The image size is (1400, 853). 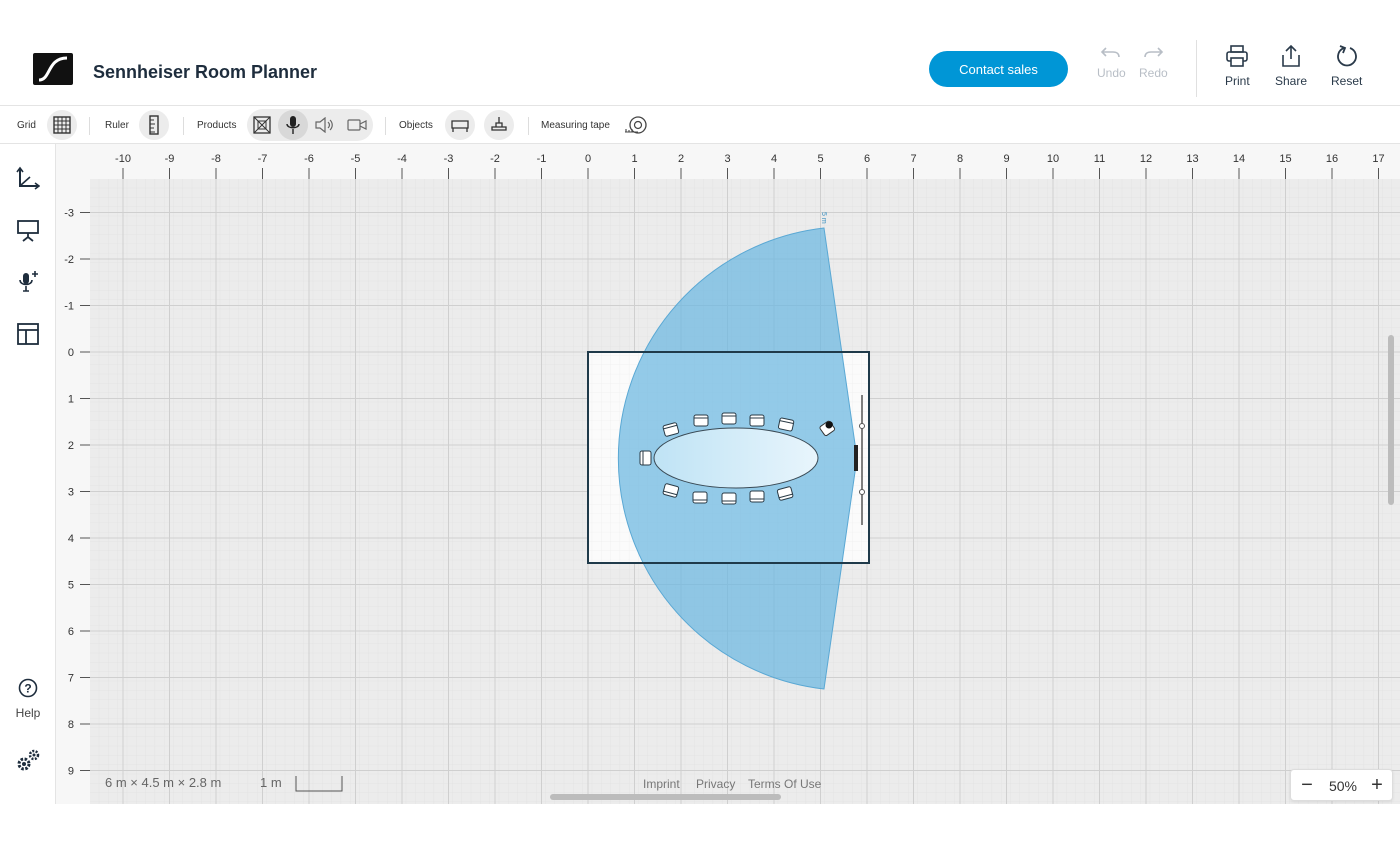 I want to click on add-microphone-icon, so click(x=28, y=281).